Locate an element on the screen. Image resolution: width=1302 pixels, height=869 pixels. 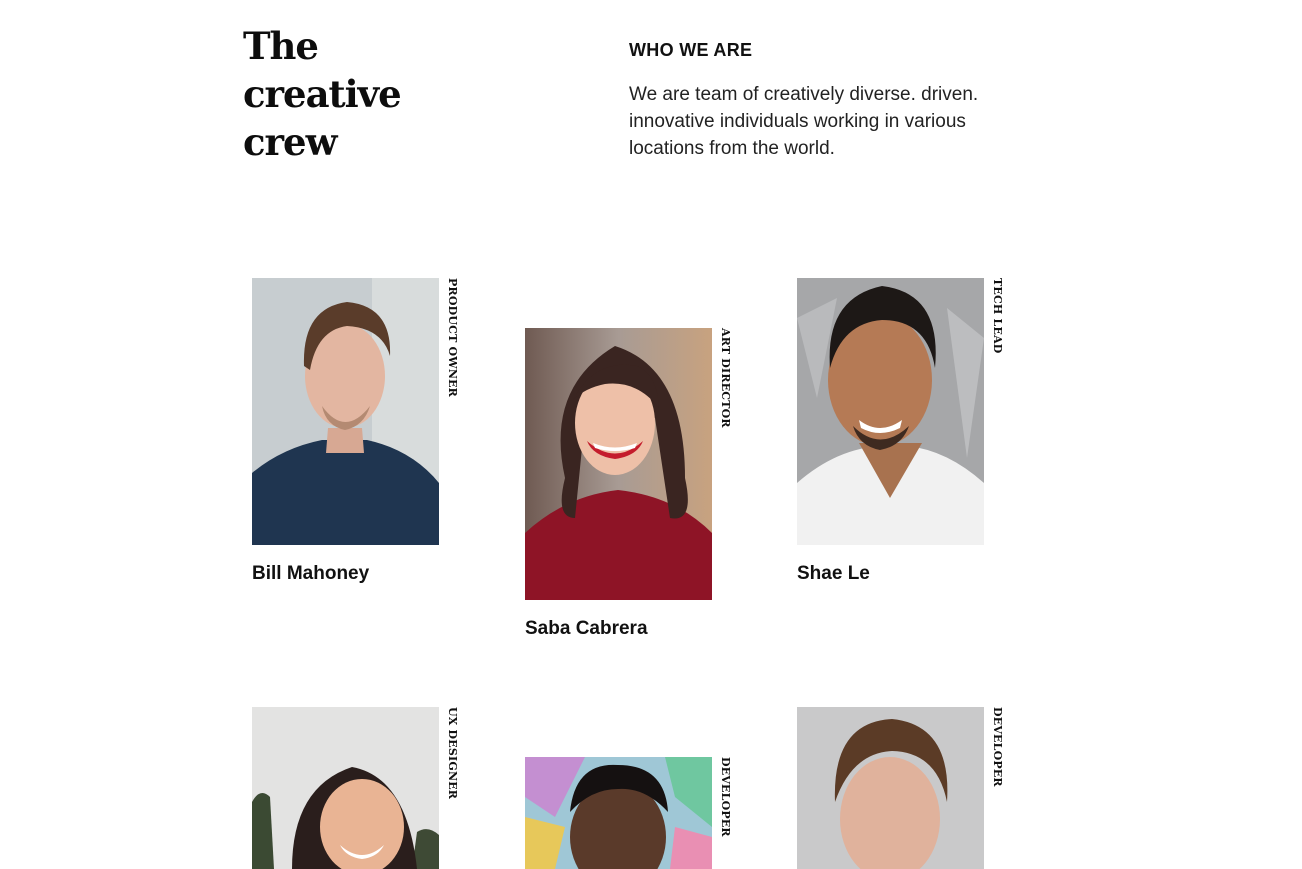
team-member-card: TECH LEAD Shae Le is located at coordinates (912, 438).